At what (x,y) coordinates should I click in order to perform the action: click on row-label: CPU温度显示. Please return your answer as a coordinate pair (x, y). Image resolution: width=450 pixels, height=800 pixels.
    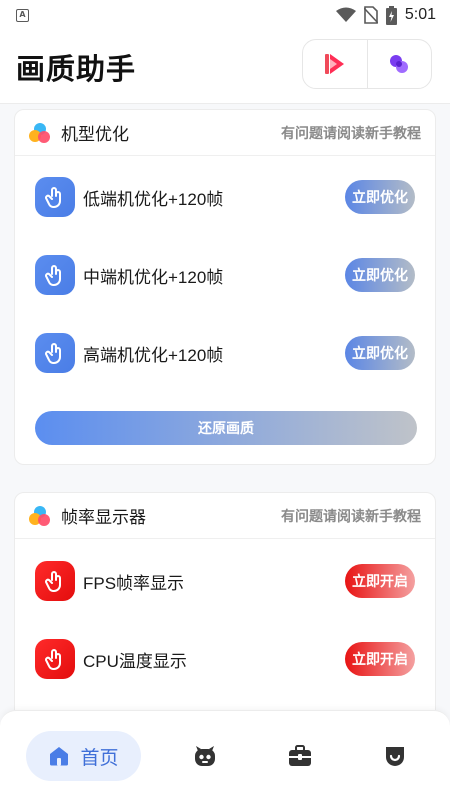
    Looking at the image, I should click on (135, 661).